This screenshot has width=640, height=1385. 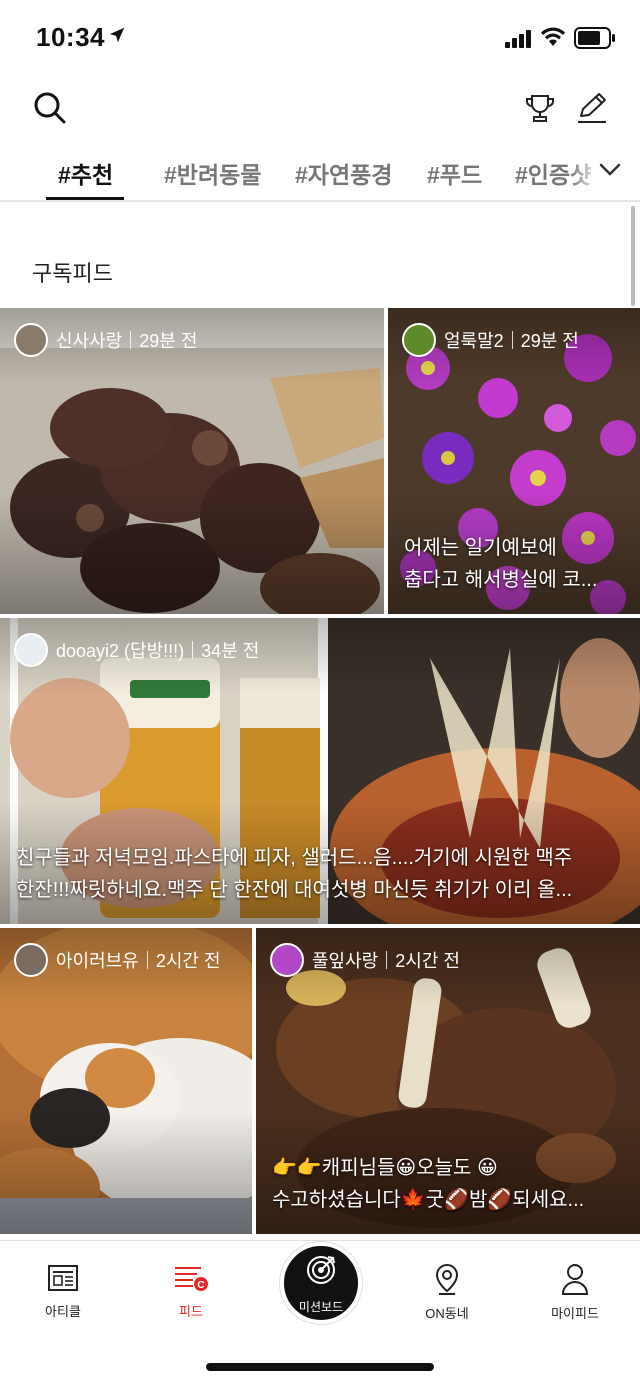 I want to click on status-bar: 10:34, so click(x=320, y=40).